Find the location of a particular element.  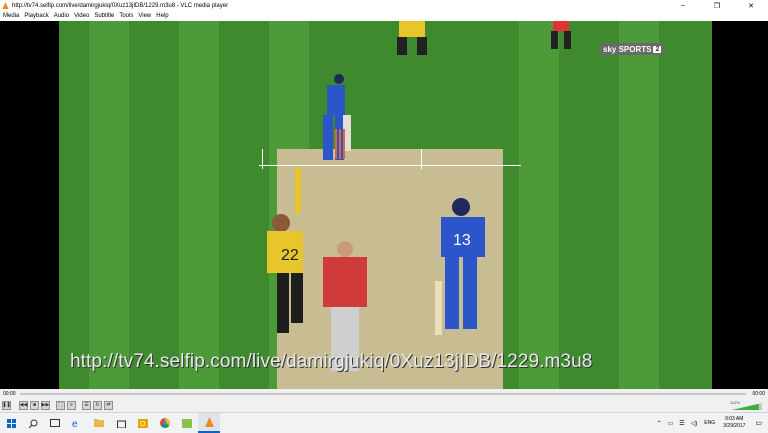

battery-icon: ▭ is located at coordinates (671, 423).